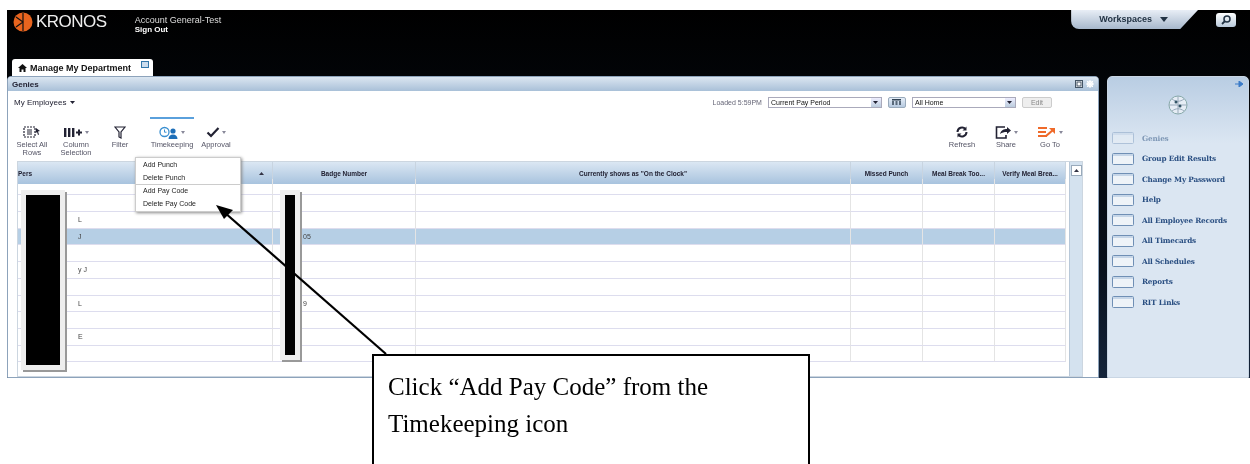 Image resolution: width=1250 pixels, height=464 pixels. Describe the element at coordinates (591, 409) in the screenshot. I see `callout-text: Click “Add Pay Code” from the Timekeeping icon` at that location.